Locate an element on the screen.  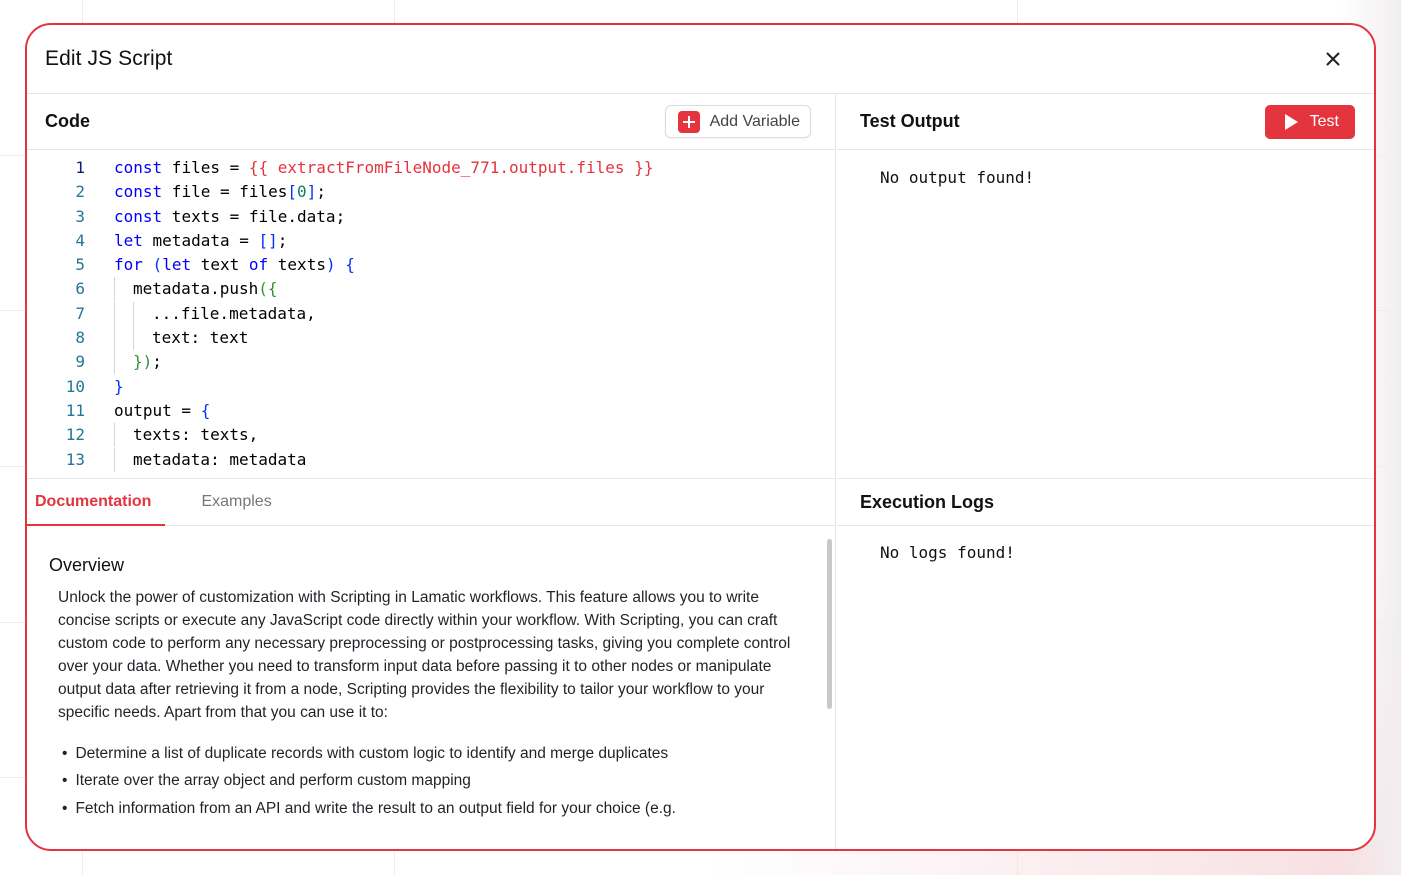
test-button: Test is located at coordinates (1309, 121).